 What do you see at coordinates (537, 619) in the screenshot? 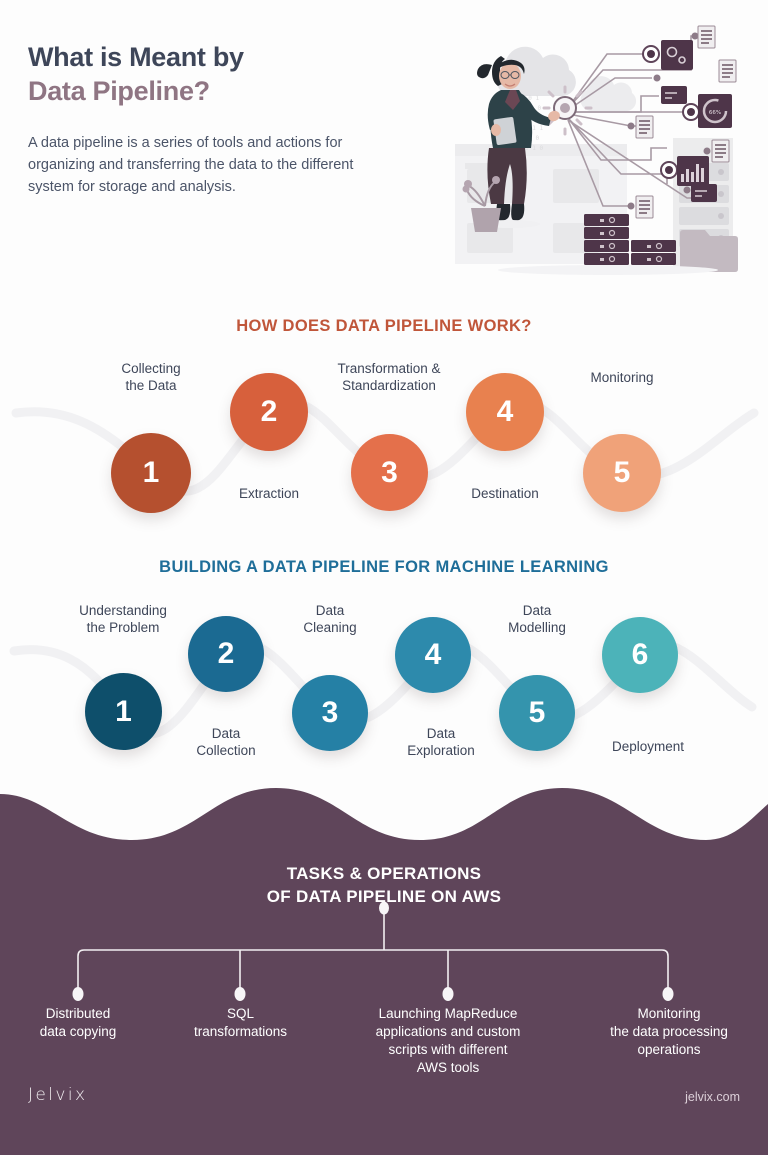
I see `blue-step-label-5: Data Modelling` at bounding box center [537, 619].